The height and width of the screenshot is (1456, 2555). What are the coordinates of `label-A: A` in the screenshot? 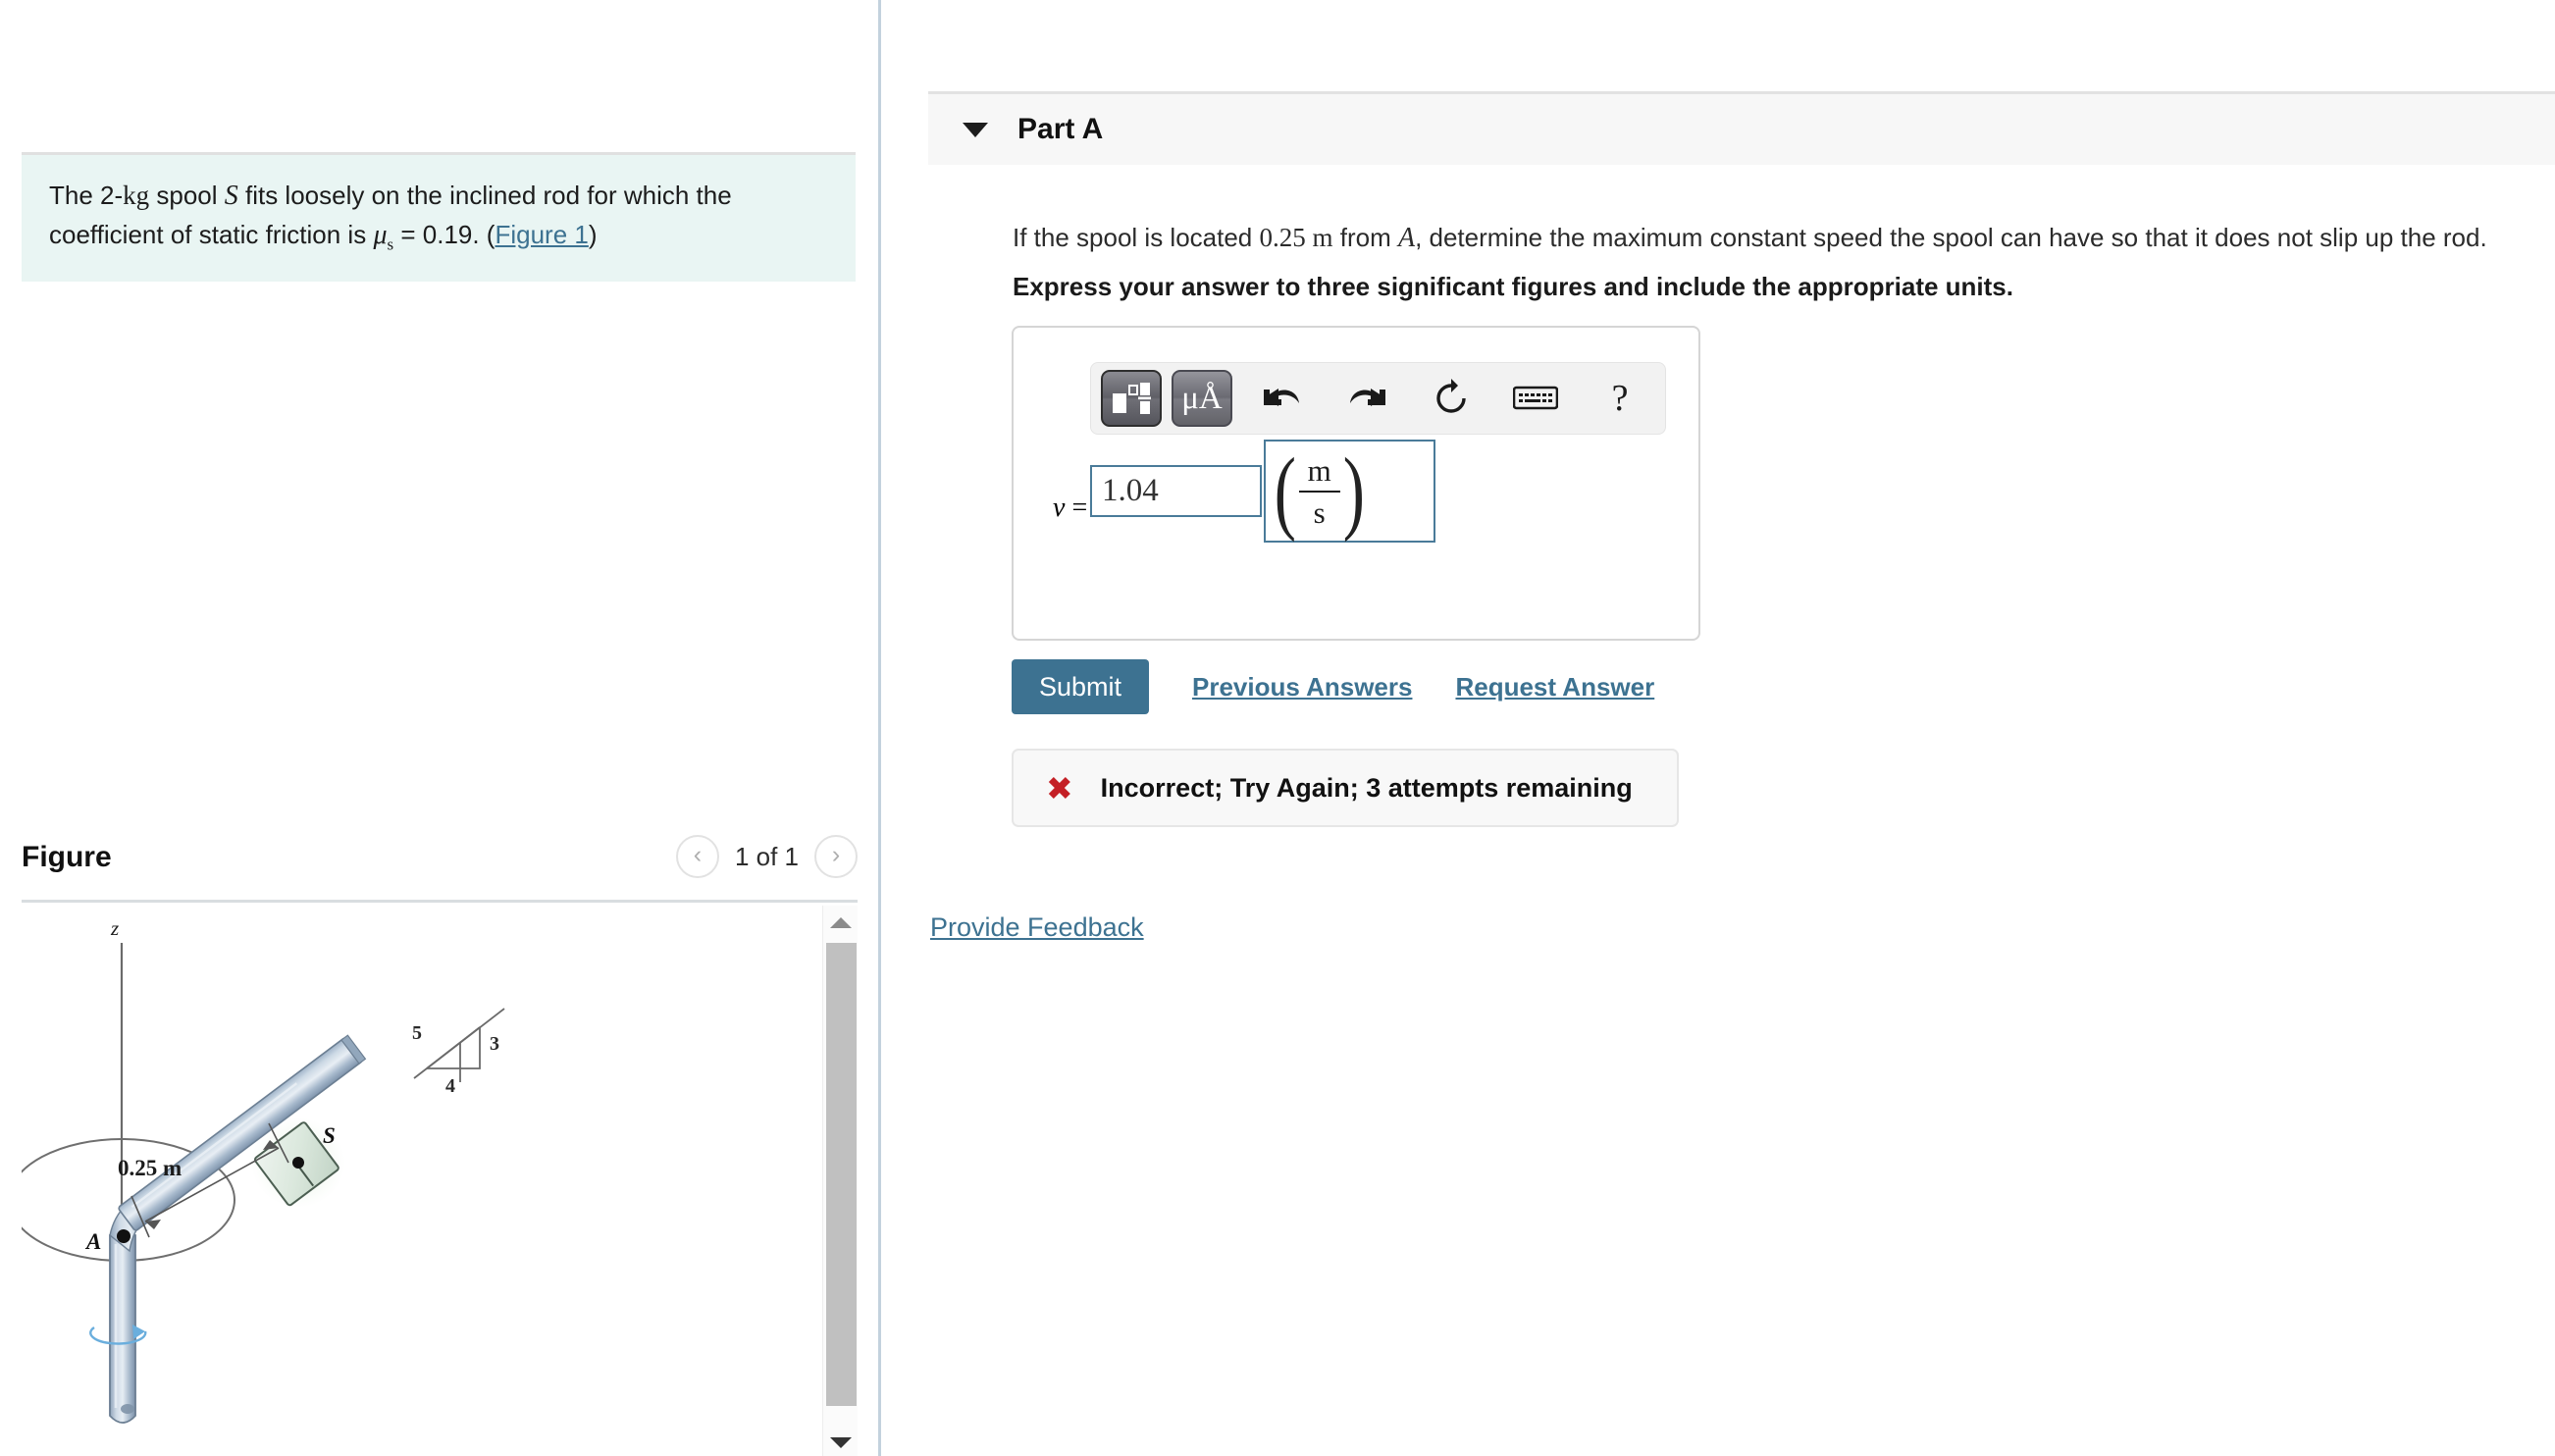 It's located at (93, 1241).